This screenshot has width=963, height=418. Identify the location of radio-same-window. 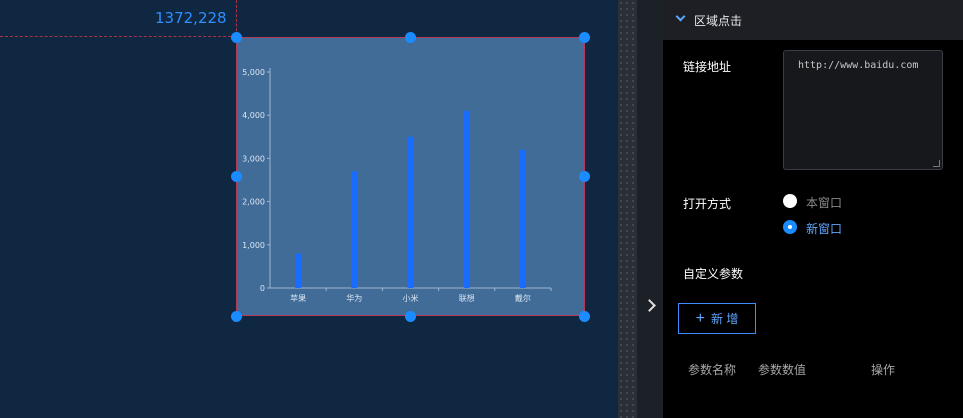
(790, 201).